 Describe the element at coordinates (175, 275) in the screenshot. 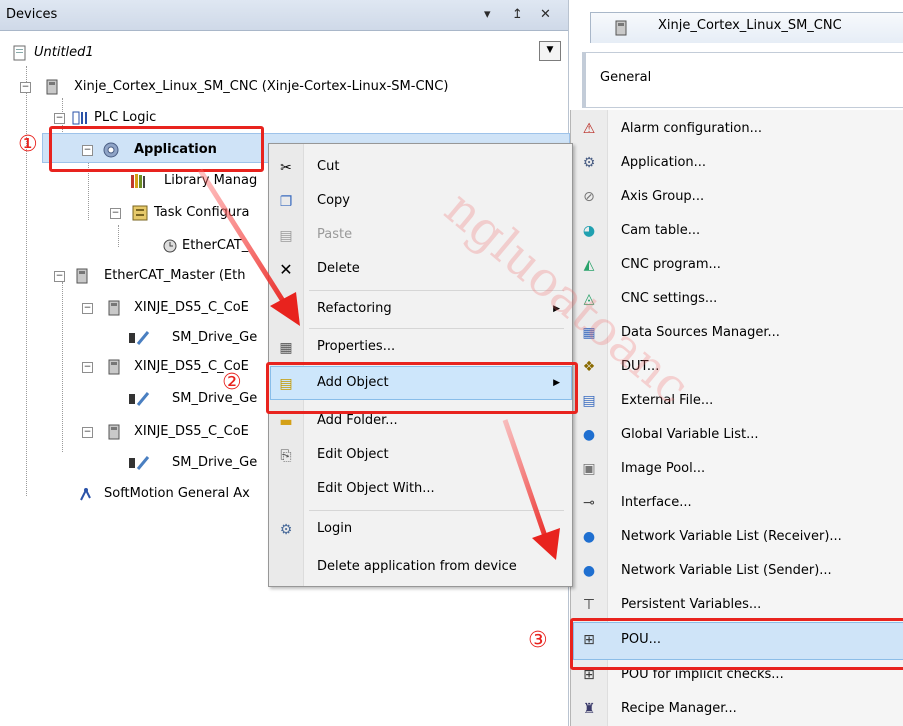

I see `tree-item-label: EtherCAT_Master (Eth` at that location.